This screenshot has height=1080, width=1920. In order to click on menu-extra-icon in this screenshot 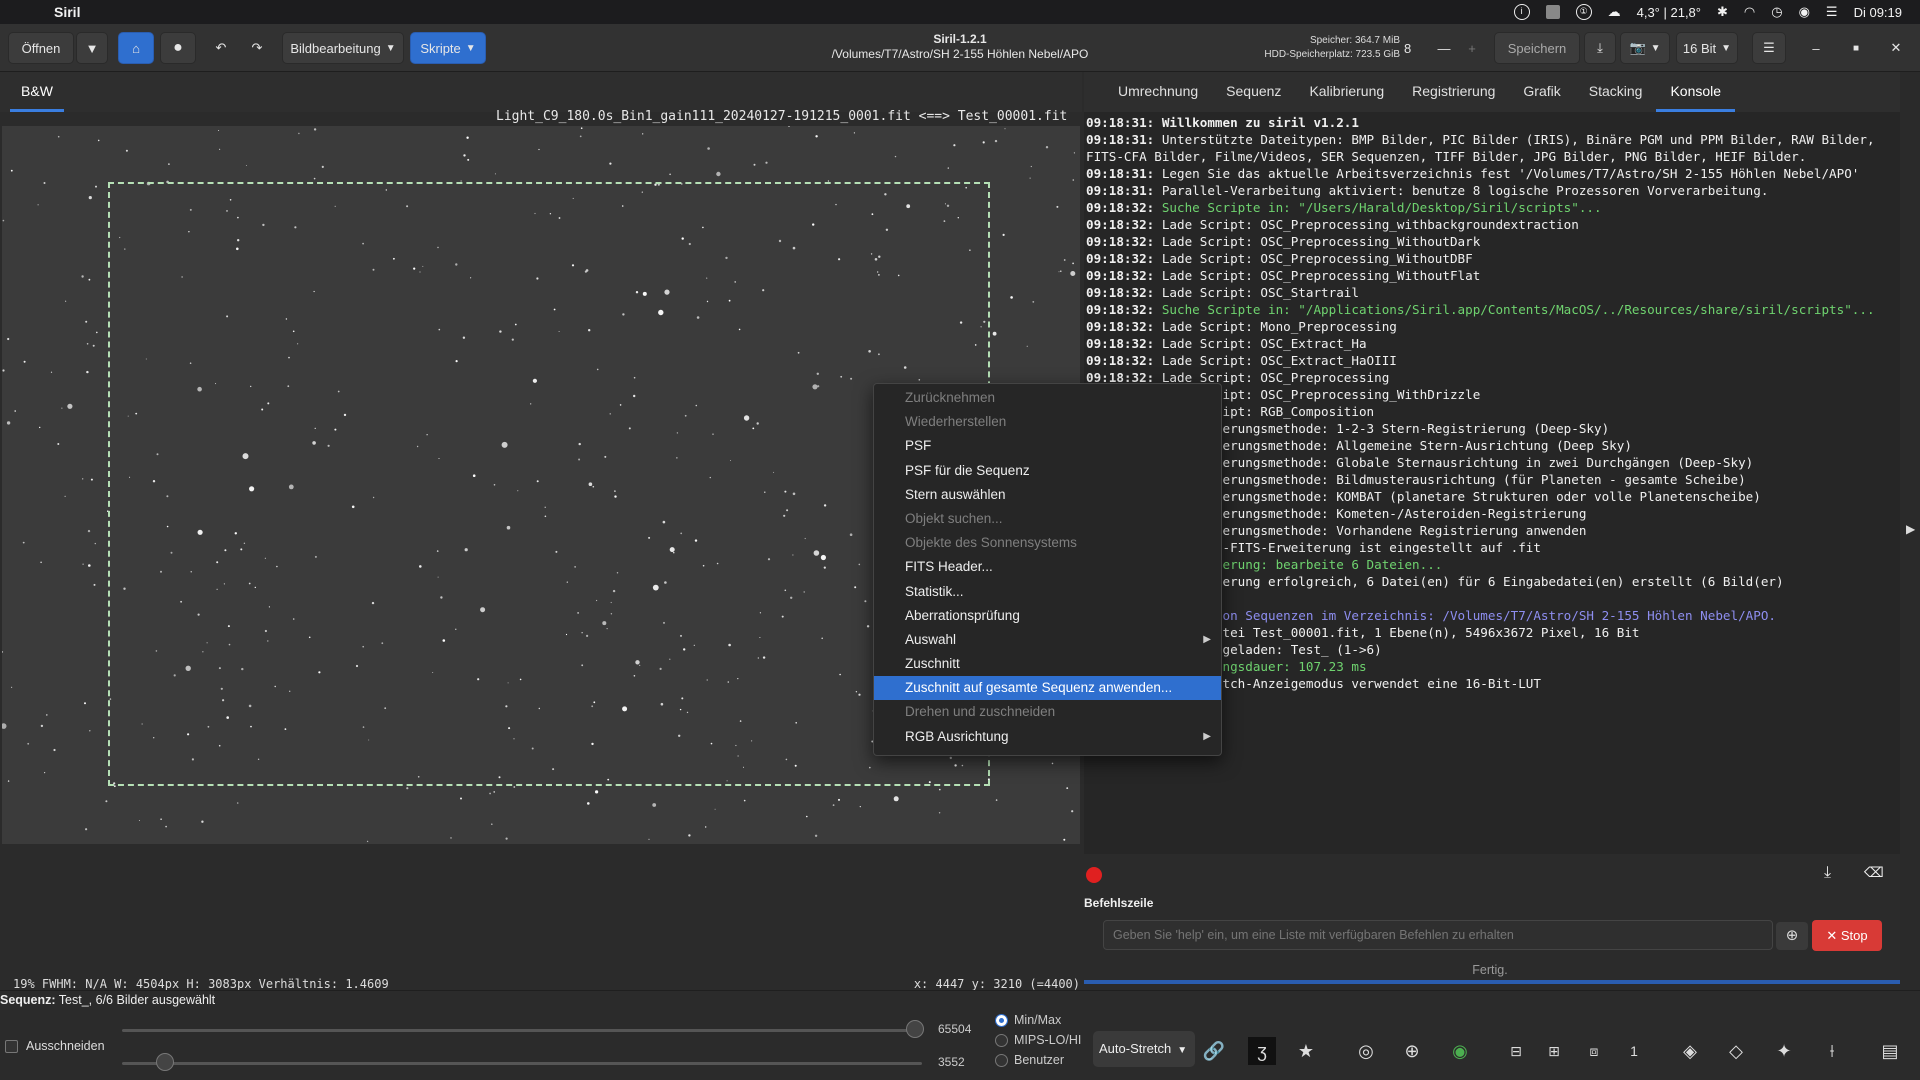, I will do `click(1552, 12)`.